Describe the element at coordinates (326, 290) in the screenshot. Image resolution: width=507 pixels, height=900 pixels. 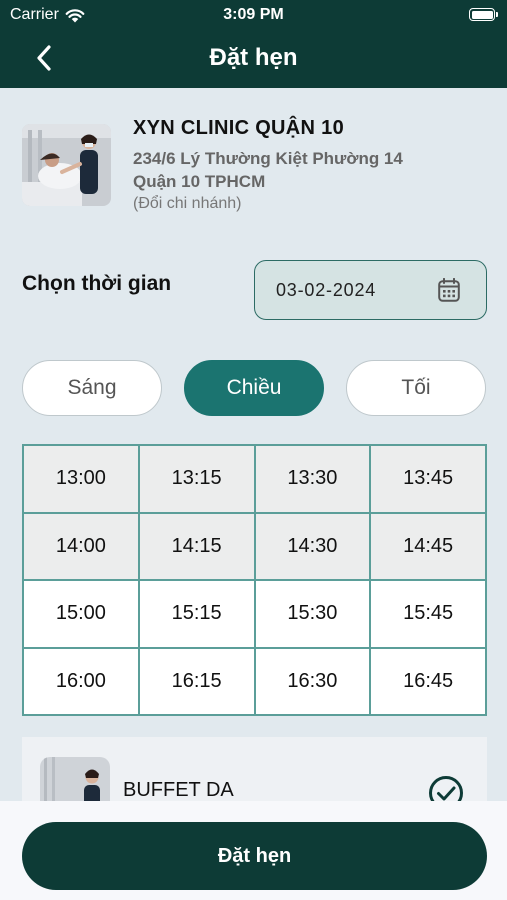
I see `date-value: 03-02-2024` at that location.